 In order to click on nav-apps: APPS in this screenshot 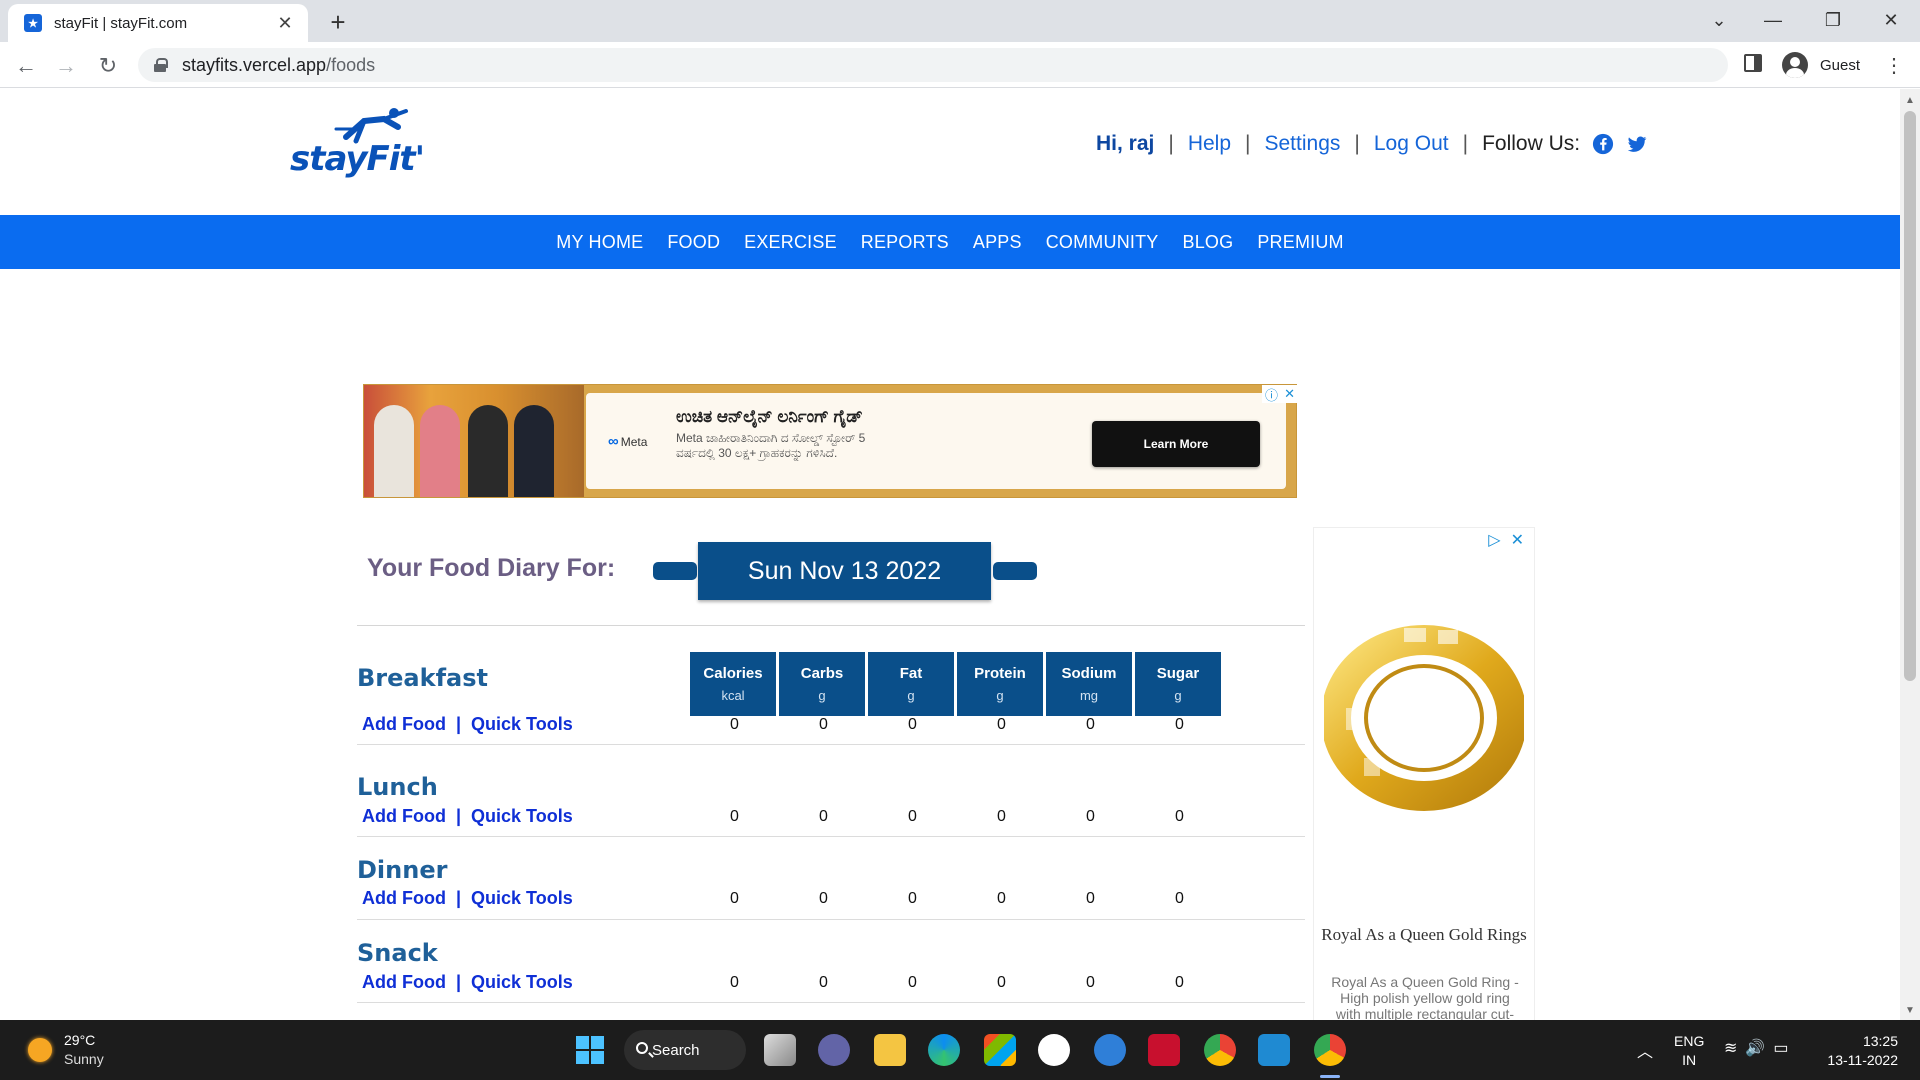, I will do `click(997, 242)`.